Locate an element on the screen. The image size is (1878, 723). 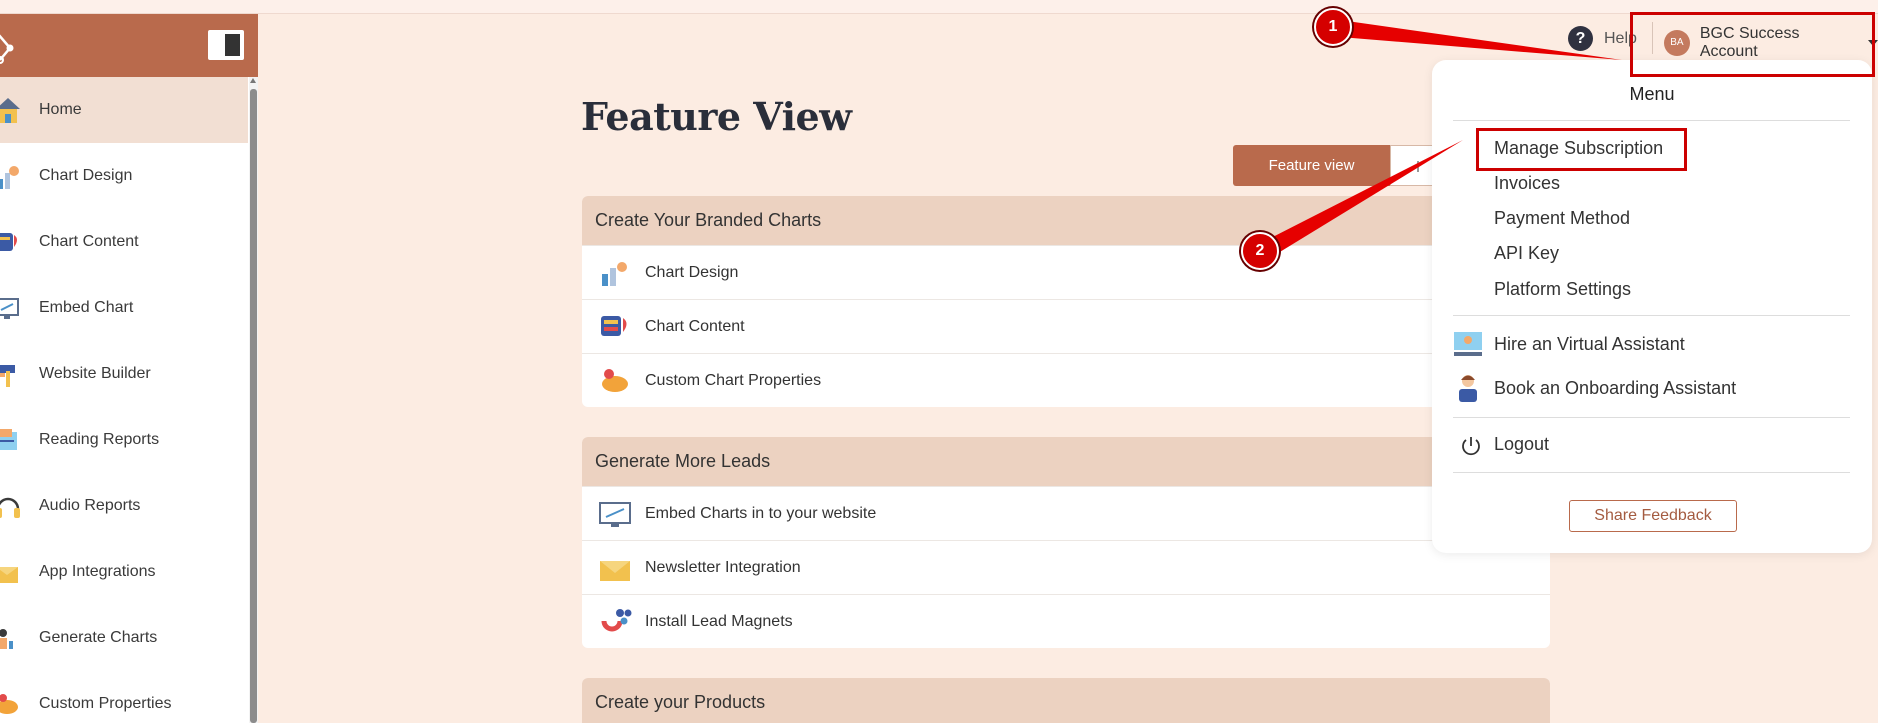
card-create-products: Create your Products is located at coordinates (1066, 700).